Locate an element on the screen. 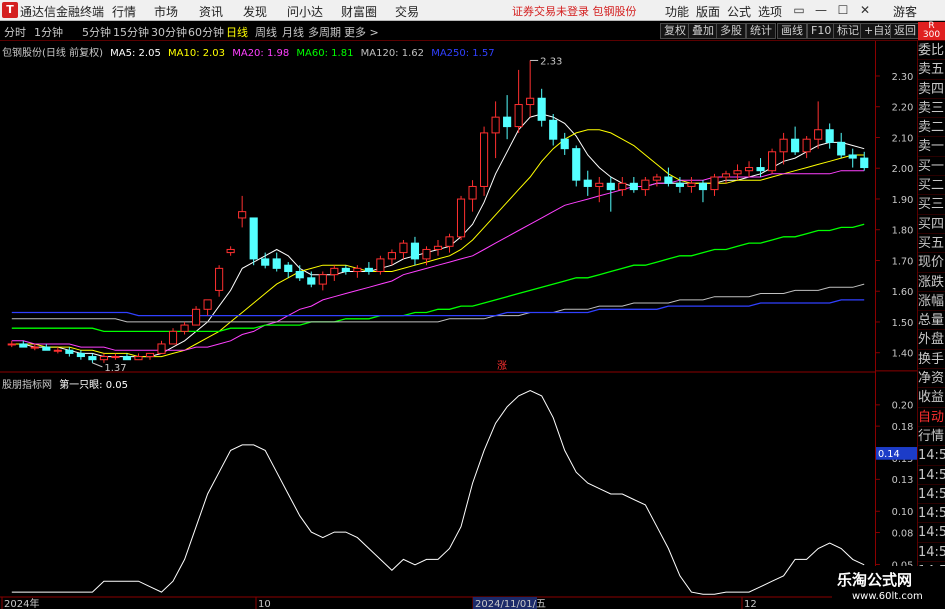 This screenshot has height=609, width=945. period-weekly: 周线 is located at coordinates (266, 32).